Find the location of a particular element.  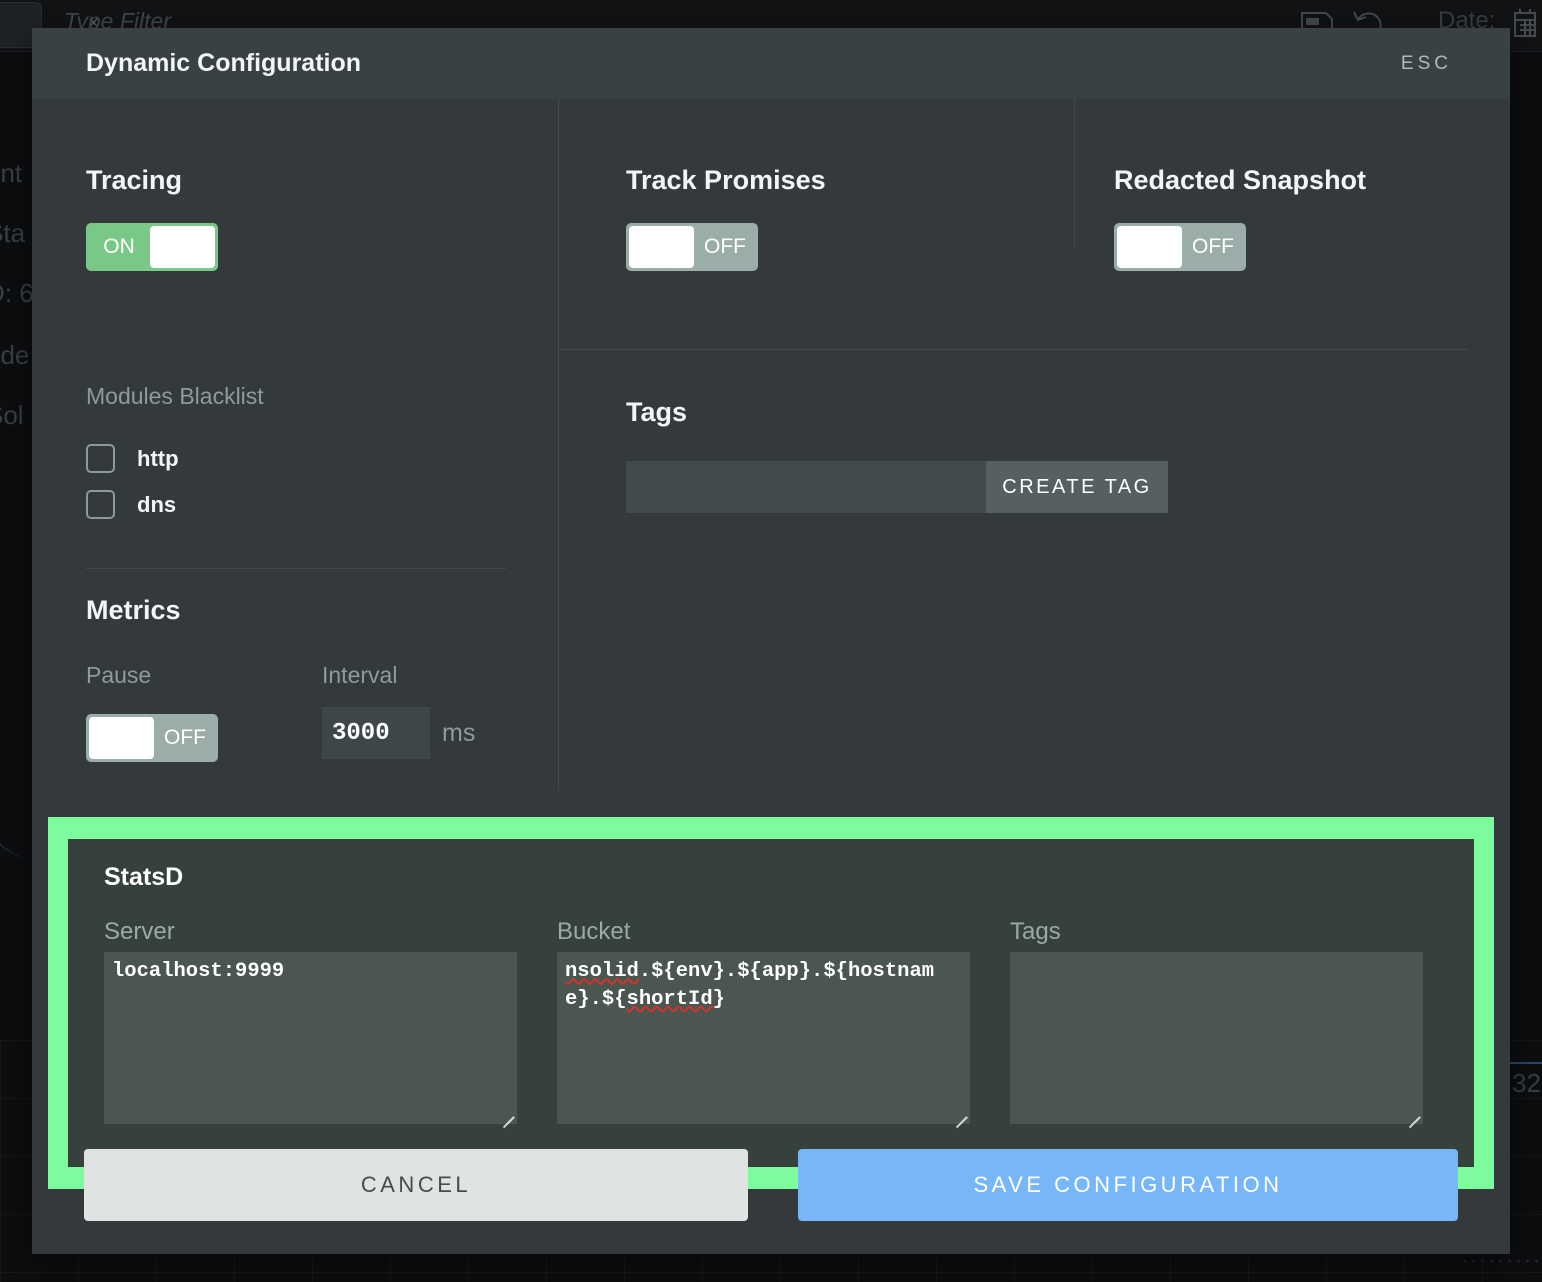

redacted-snapshot-toggle: OFF is located at coordinates (1180, 247).